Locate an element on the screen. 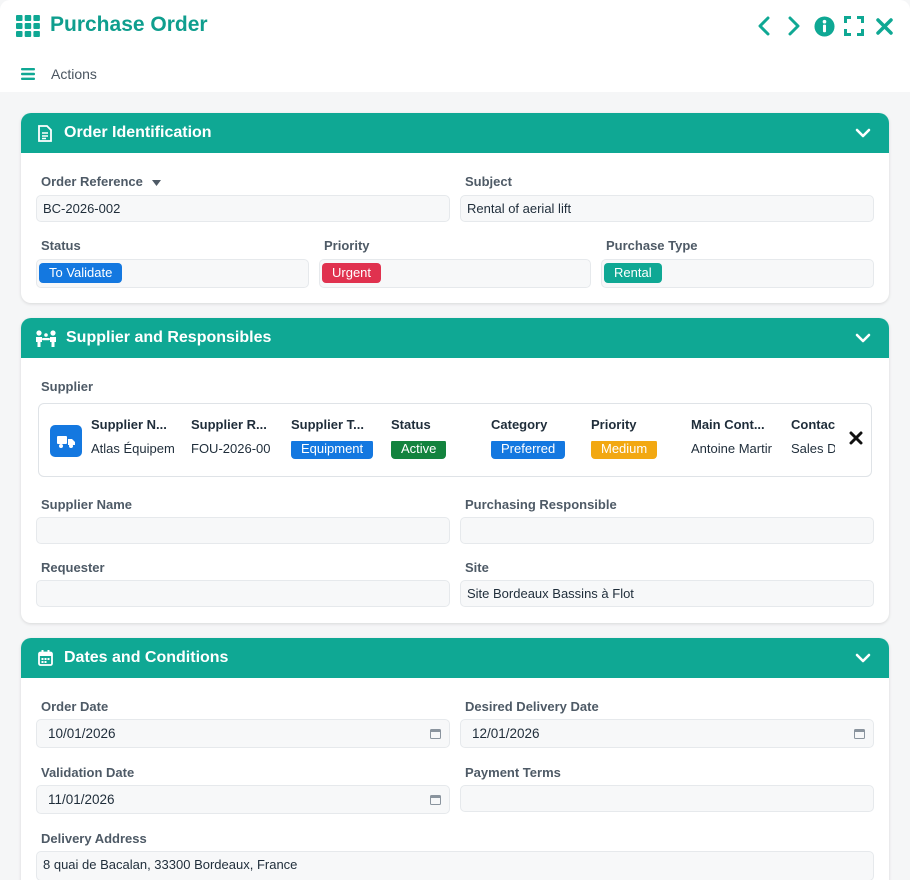 Image resolution: width=910 pixels, height=880 pixels. validation-date-value: 11/01/2026 is located at coordinates (81, 799).